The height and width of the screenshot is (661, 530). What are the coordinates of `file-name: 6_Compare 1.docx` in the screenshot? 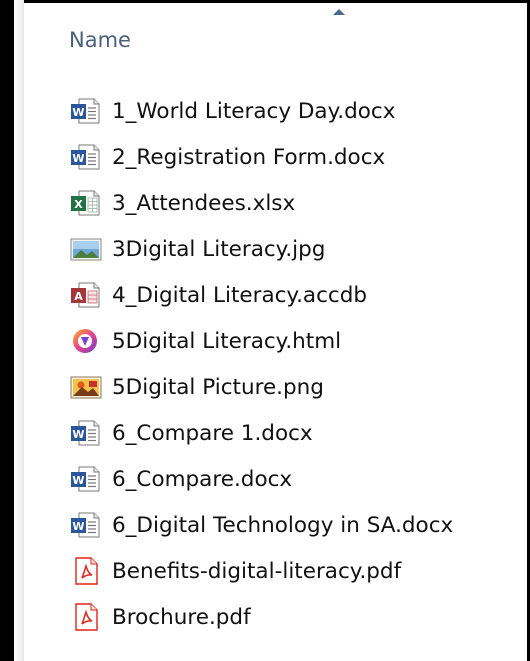 It's located at (212, 433).